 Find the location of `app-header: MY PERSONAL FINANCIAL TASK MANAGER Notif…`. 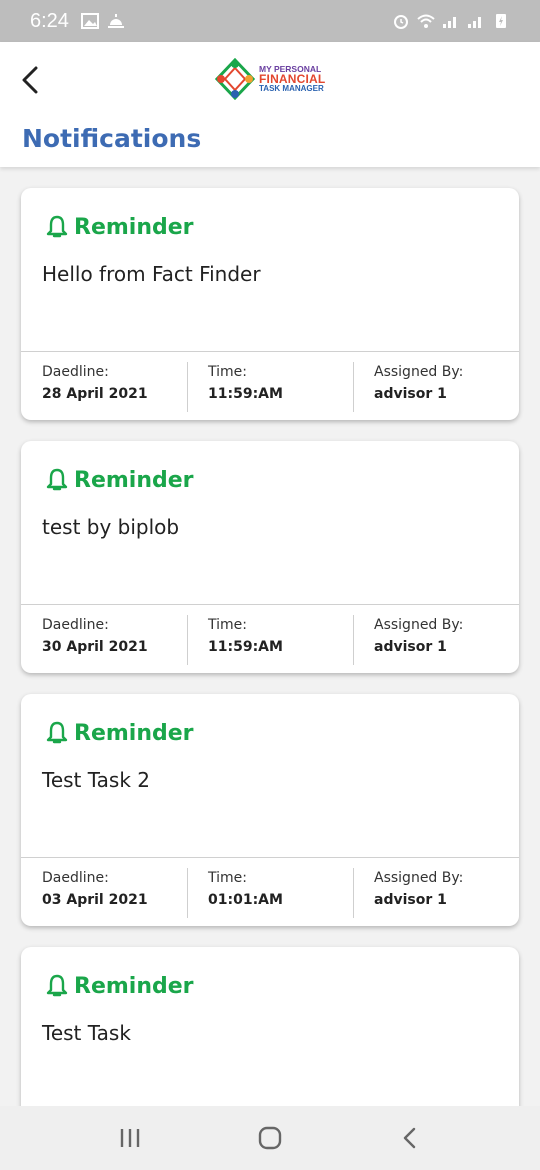

app-header: MY PERSONAL FINANCIAL TASK MANAGER Notif… is located at coordinates (270, 104).